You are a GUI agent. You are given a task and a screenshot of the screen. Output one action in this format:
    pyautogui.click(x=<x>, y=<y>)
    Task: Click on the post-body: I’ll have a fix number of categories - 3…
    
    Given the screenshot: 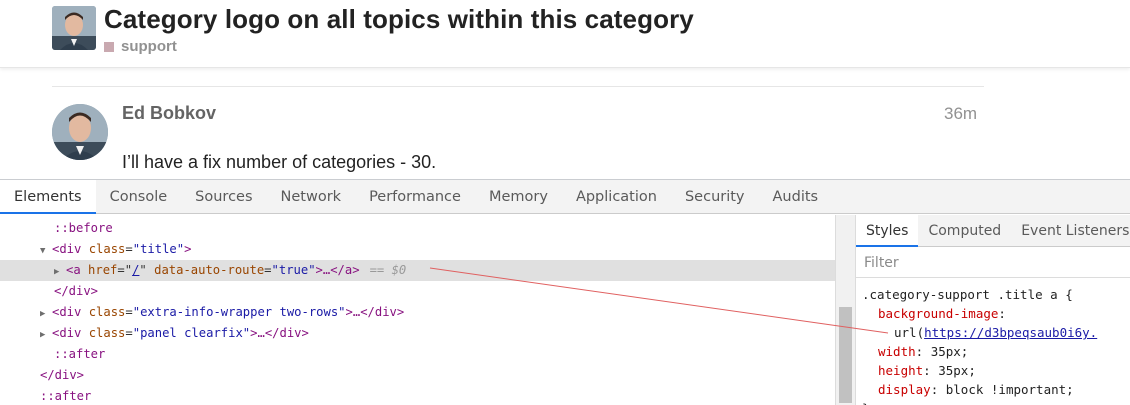 What is the action you would take?
    pyautogui.click(x=279, y=162)
    